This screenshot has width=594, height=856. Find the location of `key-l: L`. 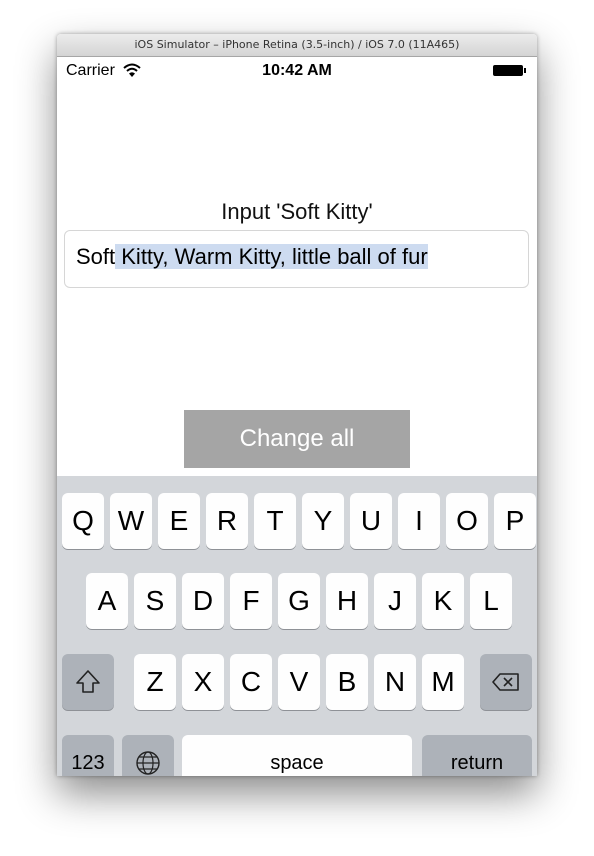

key-l: L is located at coordinates (491, 601).